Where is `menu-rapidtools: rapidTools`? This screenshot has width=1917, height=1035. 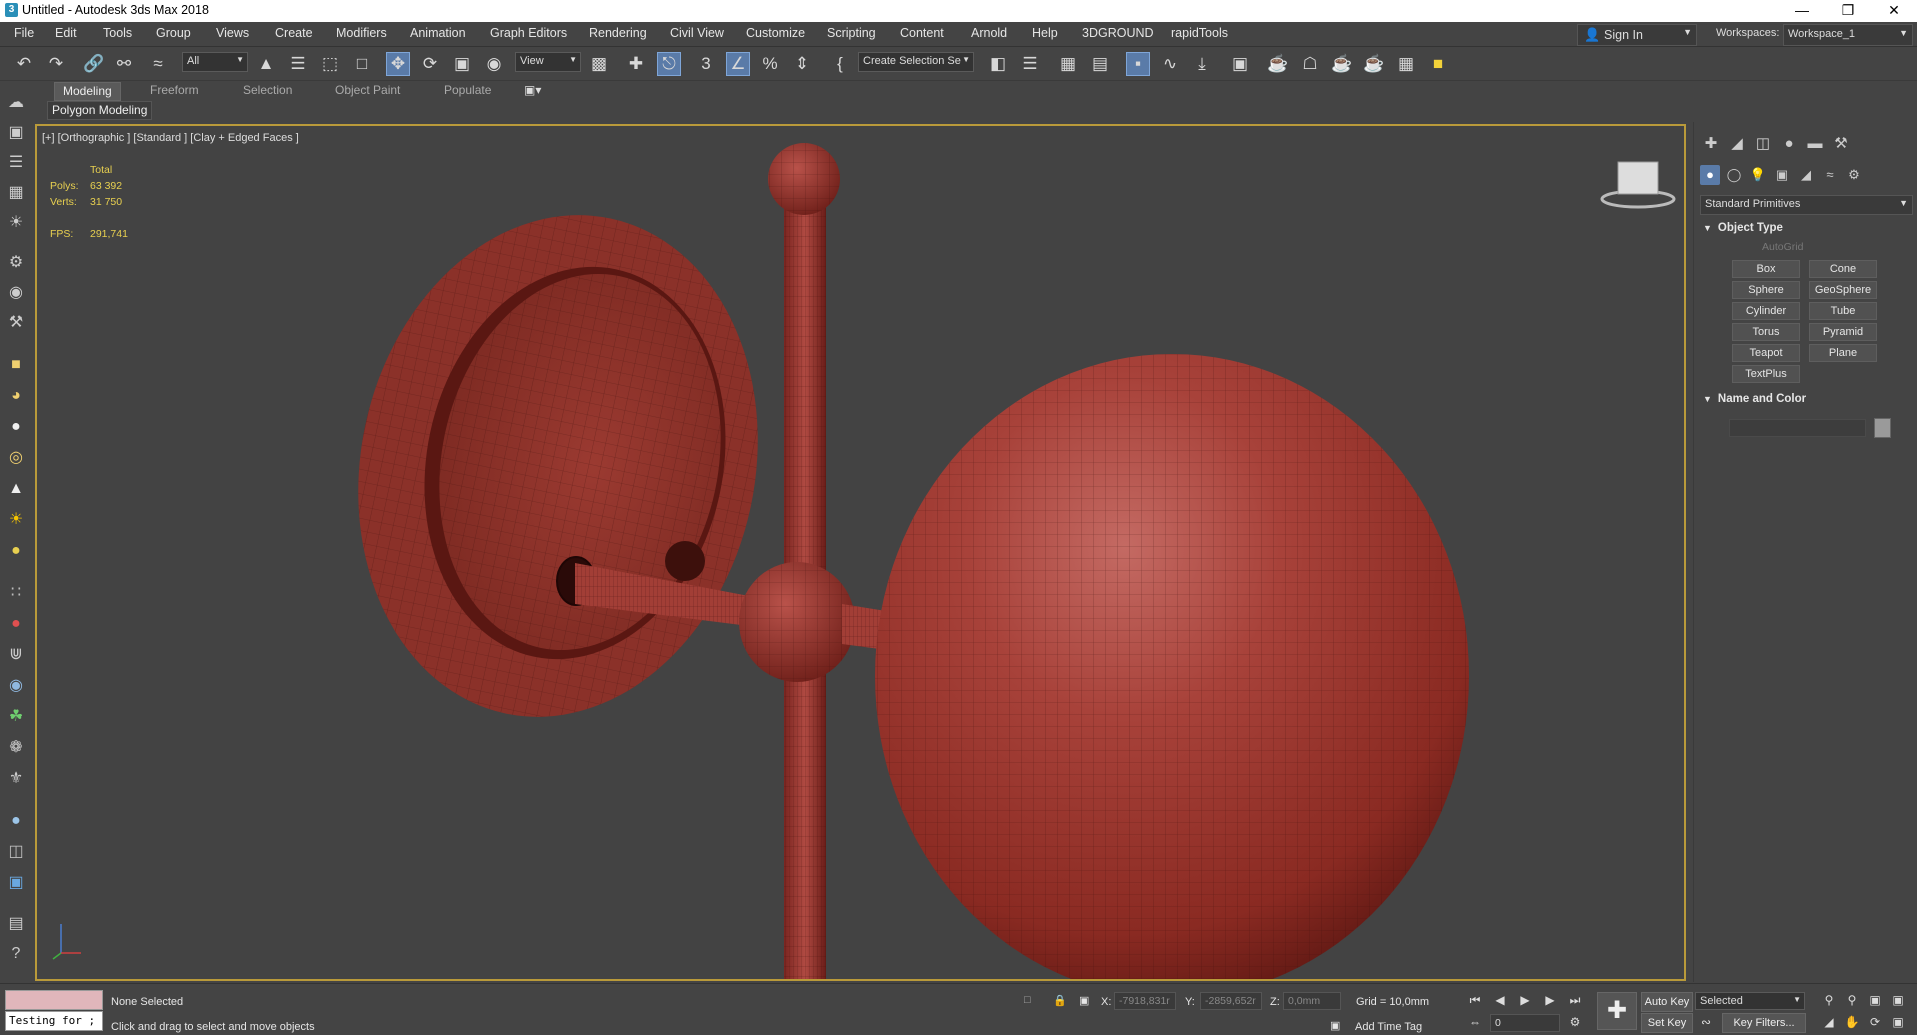 menu-rapidtools: rapidTools is located at coordinates (1199, 33).